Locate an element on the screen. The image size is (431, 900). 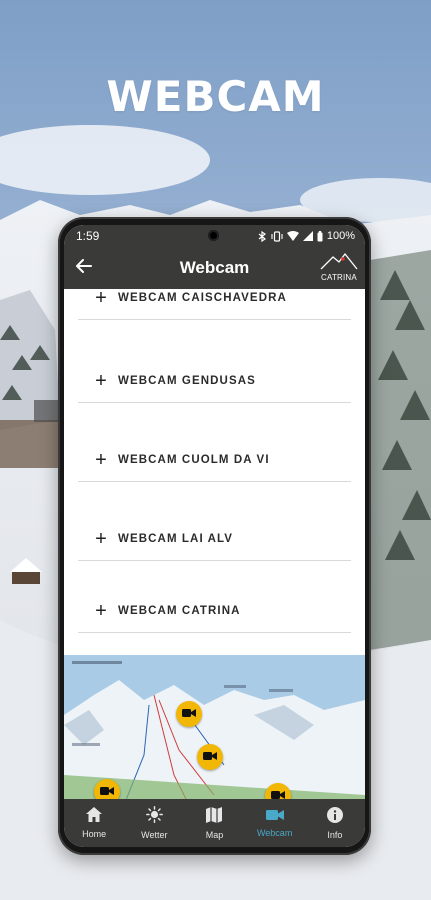
nav-home: Home is located at coordinates (94, 823).